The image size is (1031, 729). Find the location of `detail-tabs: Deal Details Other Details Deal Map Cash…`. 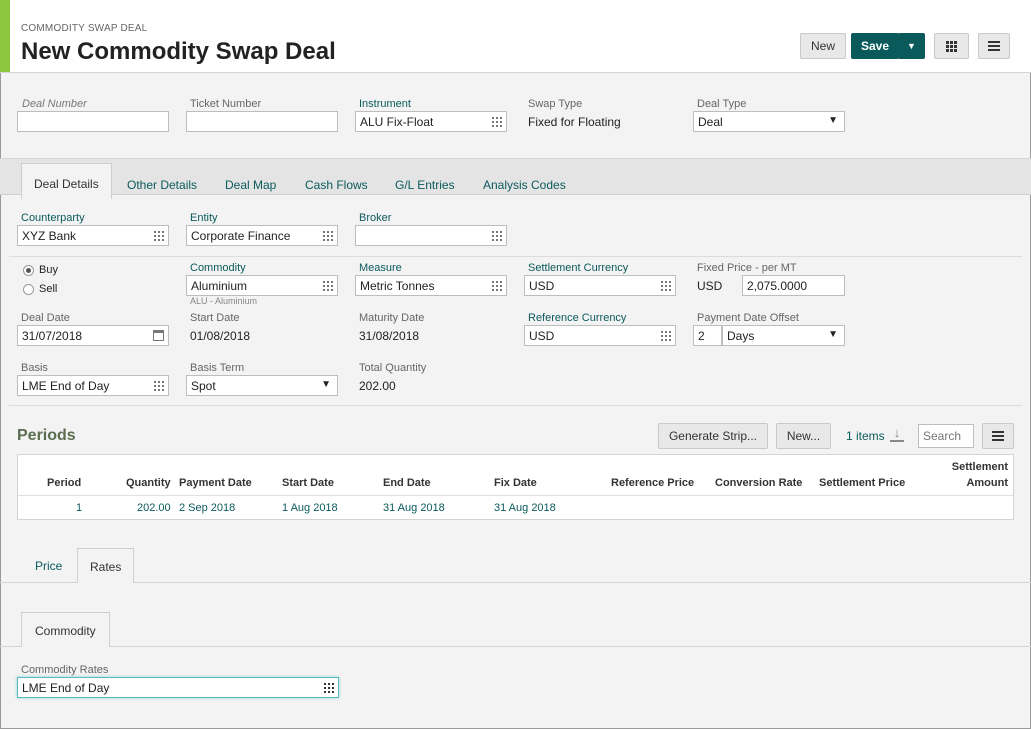

detail-tabs: Deal Details Other Details Deal Map Cash… is located at coordinates (515, 178).